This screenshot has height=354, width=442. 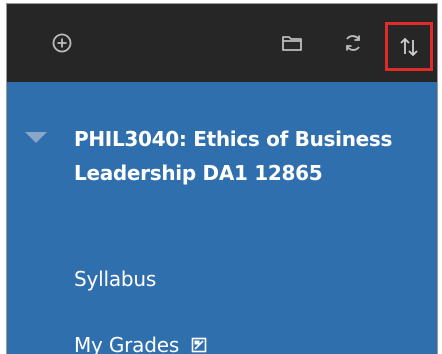 What do you see at coordinates (127, 343) in the screenshot?
I see `menu-item-label: My Grades` at bounding box center [127, 343].